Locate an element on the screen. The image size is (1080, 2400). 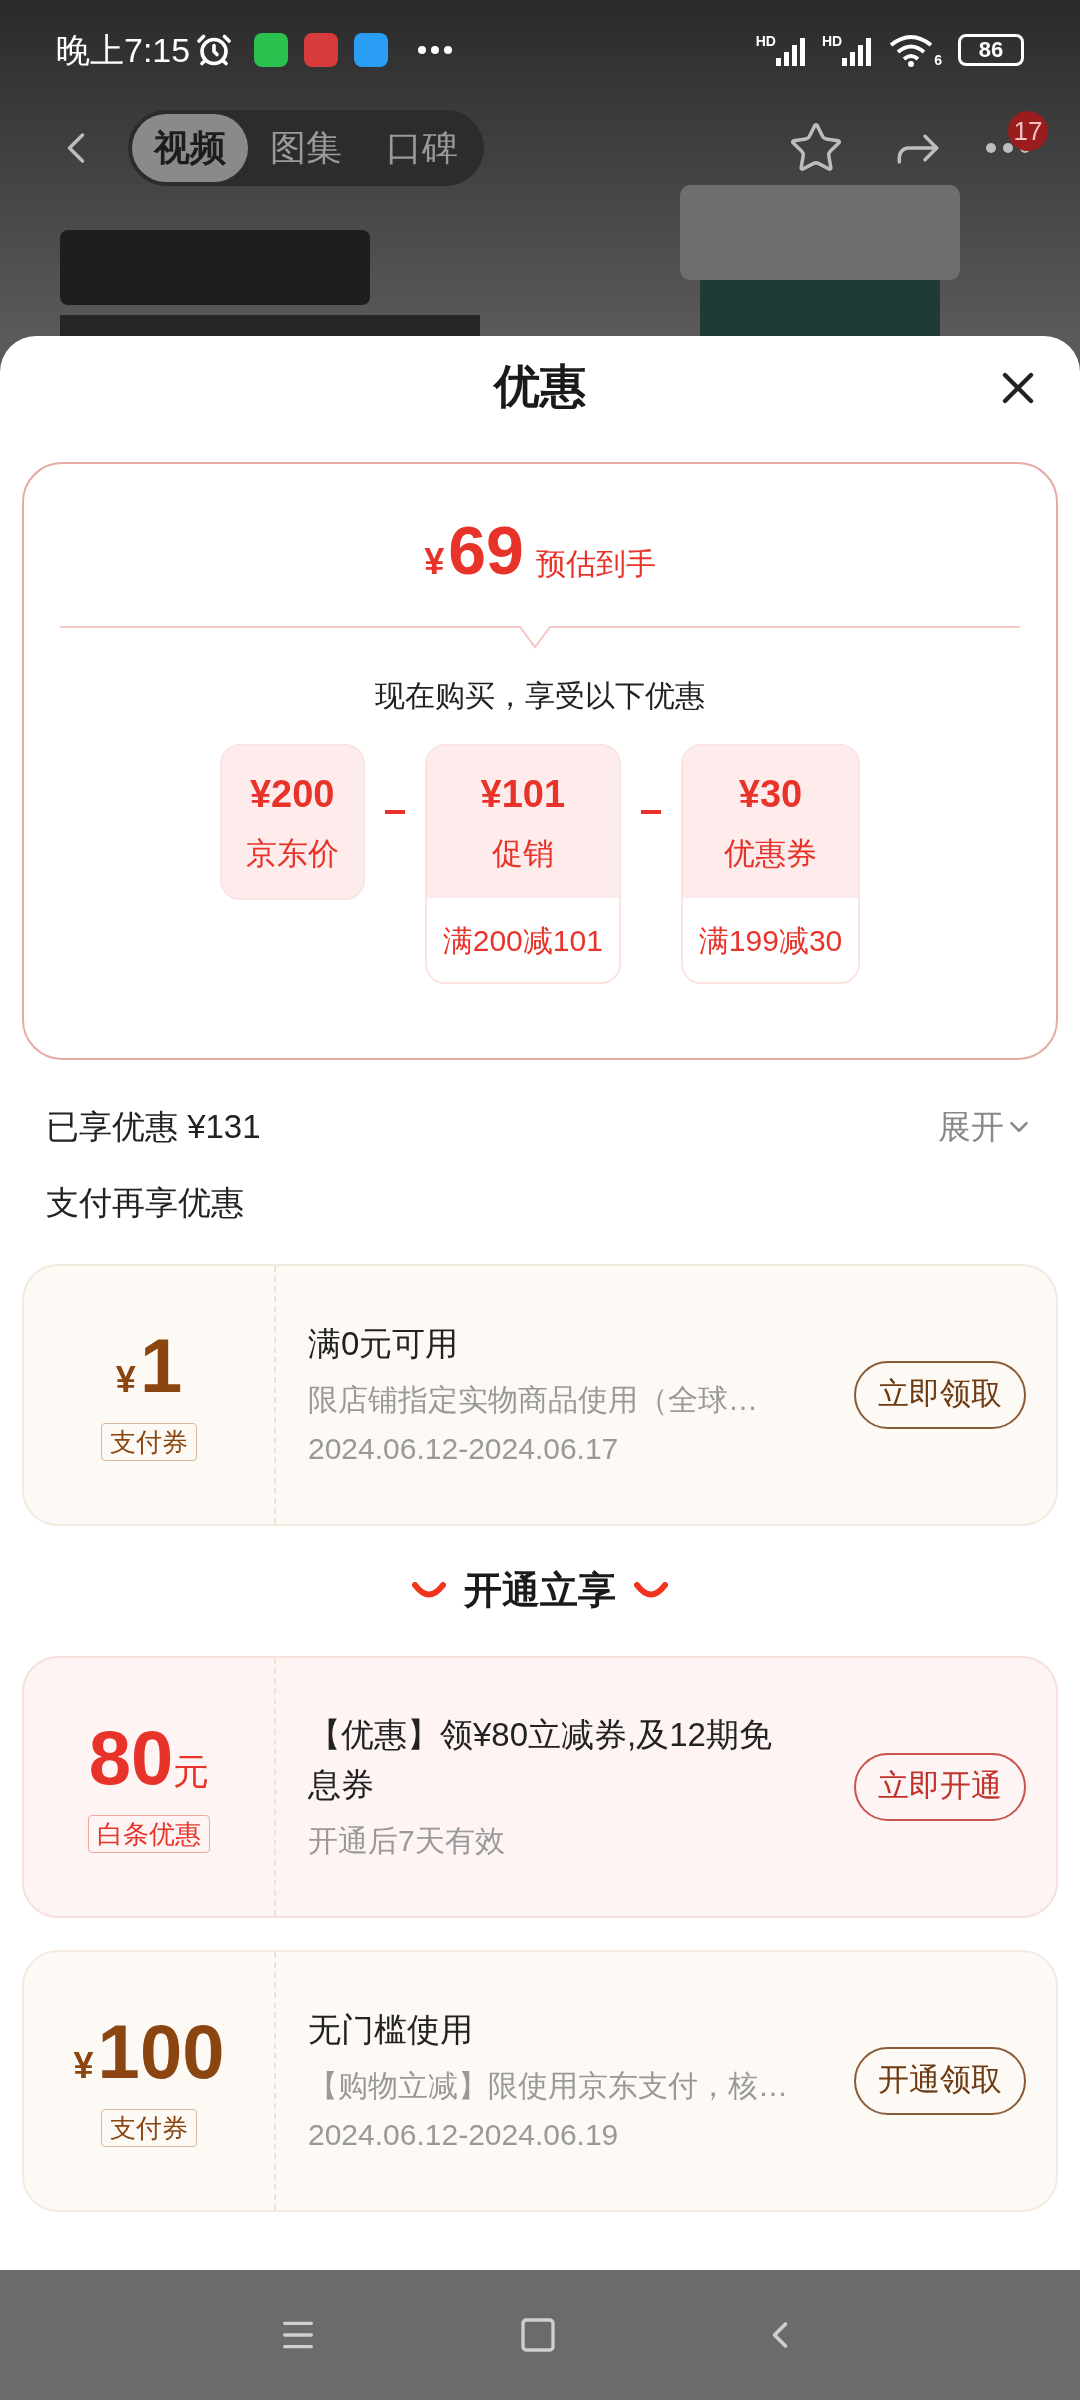
price-item-amount: ¥200 is located at coordinates (292, 795).